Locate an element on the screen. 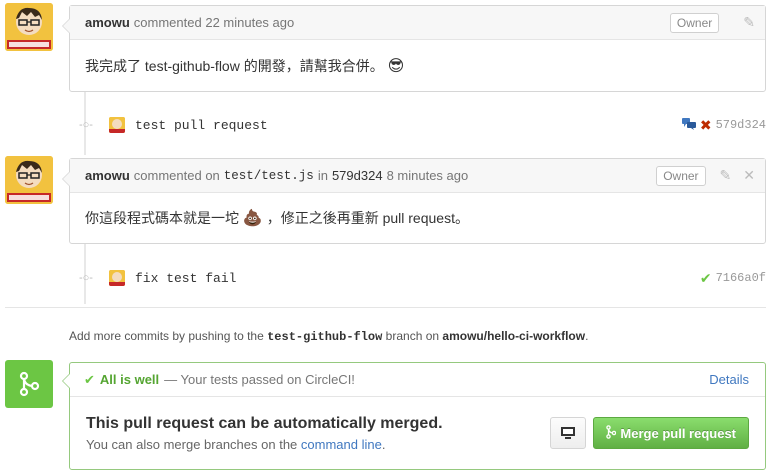 The width and height of the screenshot is (770, 475). comment-discussion-icon is located at coordinates (688, 125).